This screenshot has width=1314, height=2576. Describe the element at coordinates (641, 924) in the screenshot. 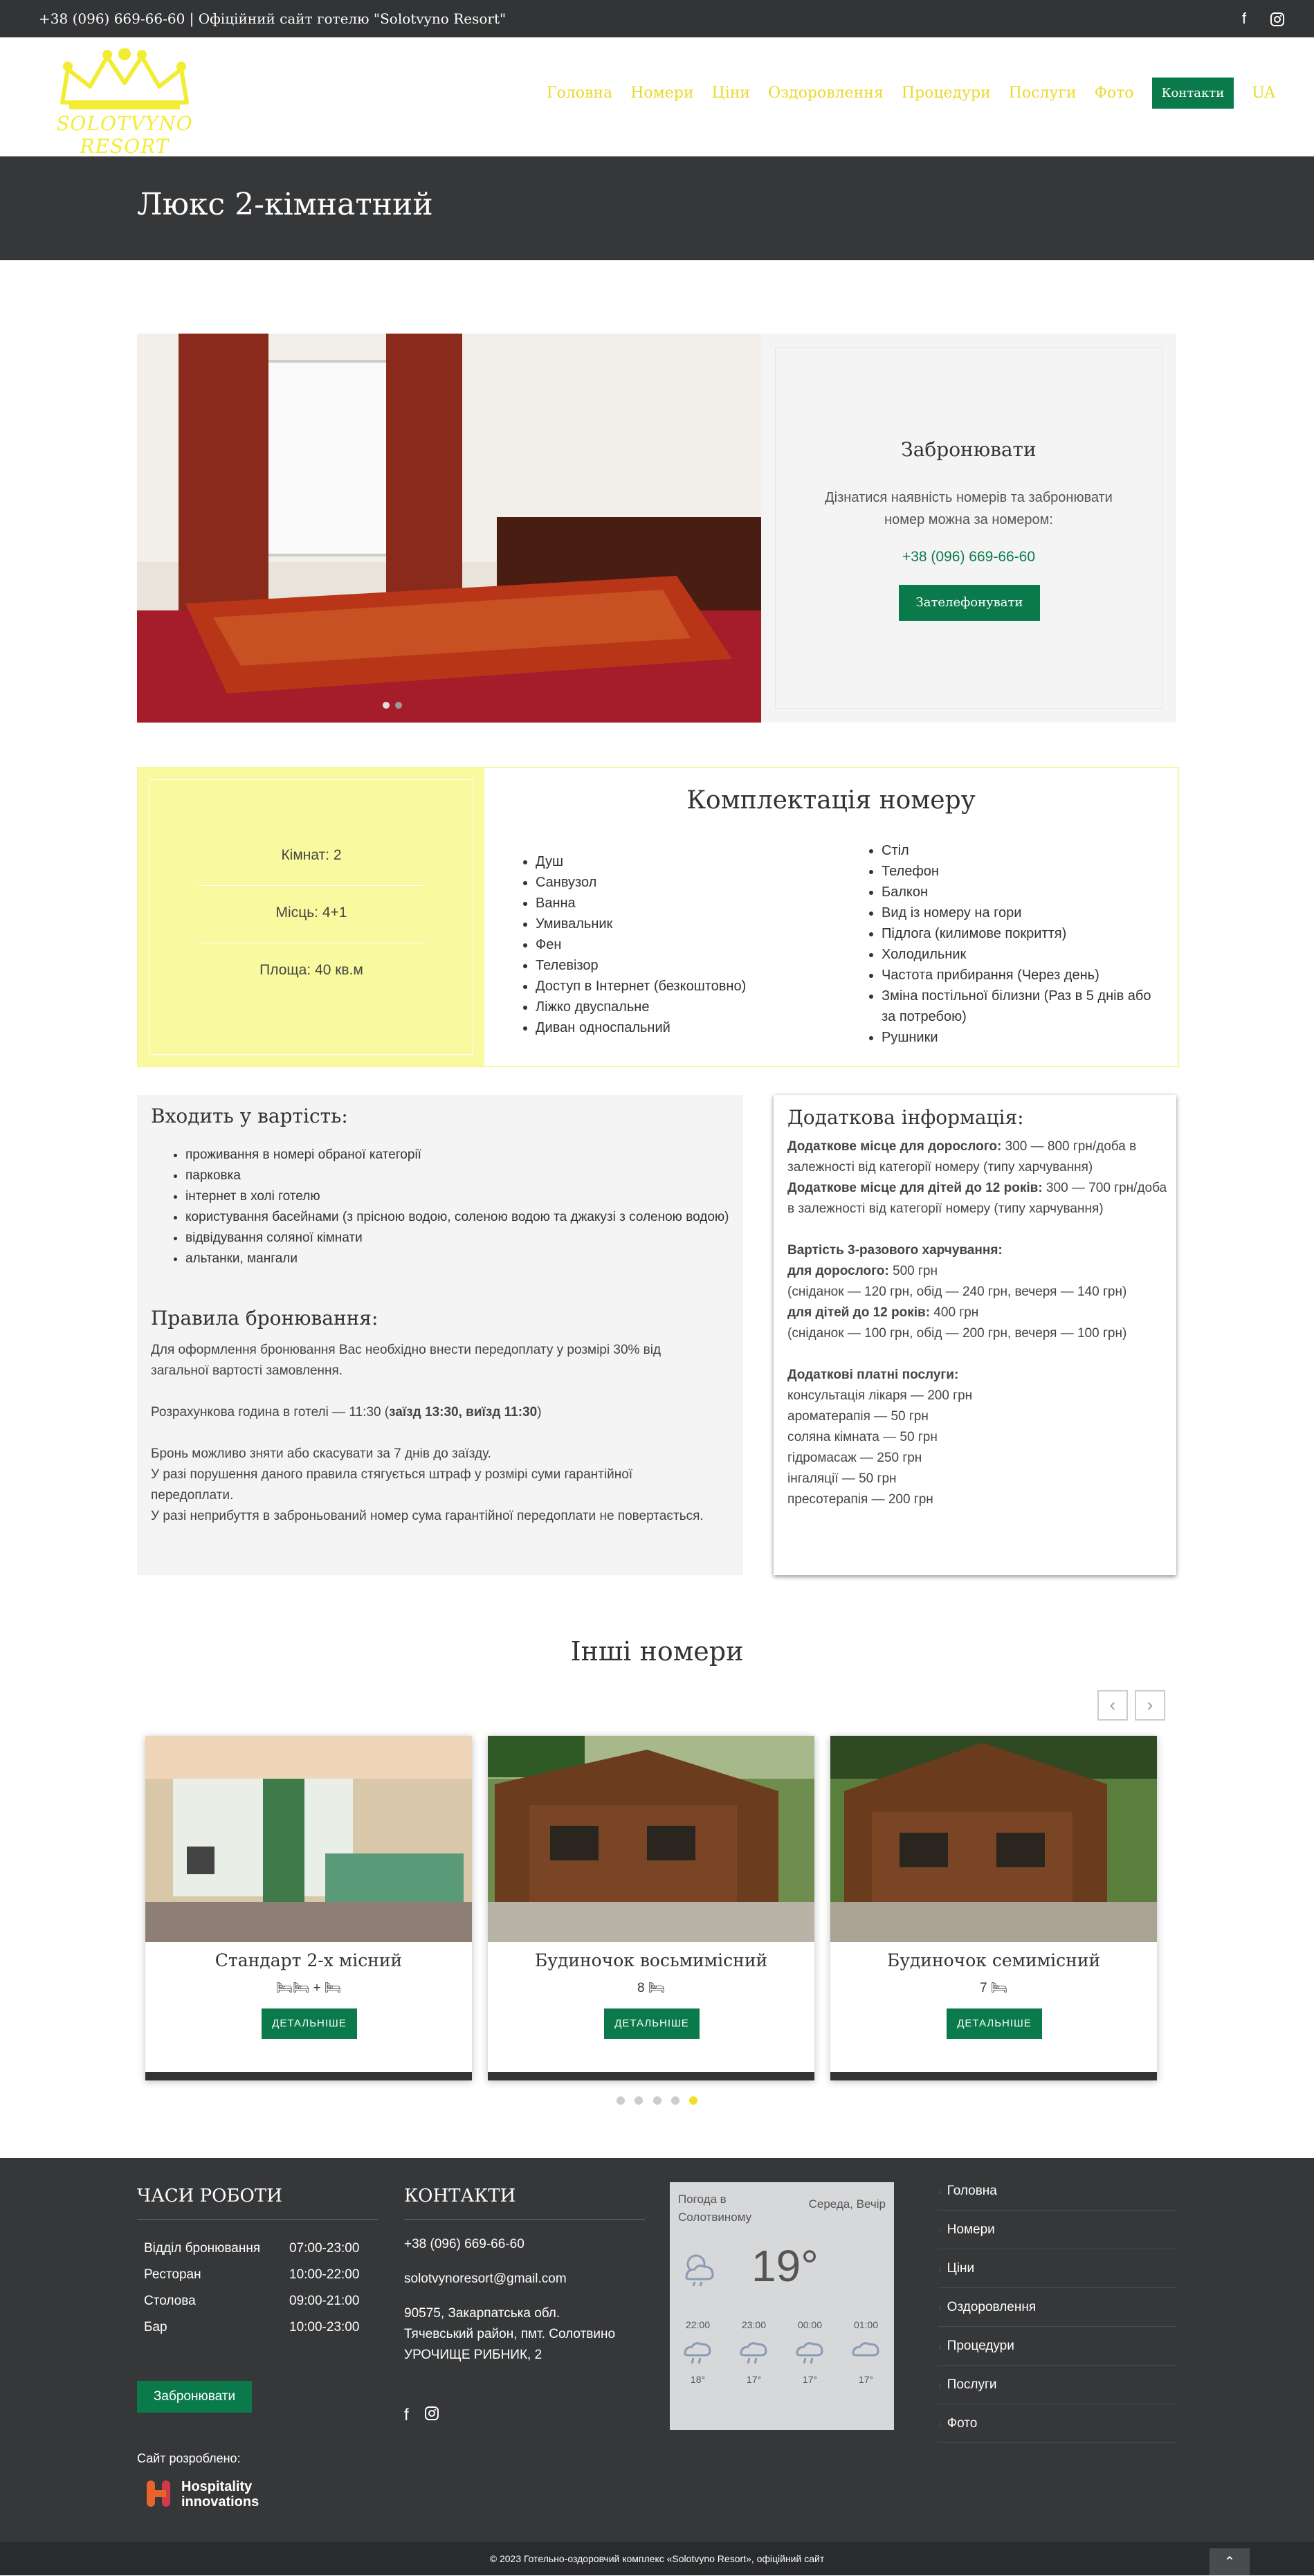

I see `list-item: Умивальник` at that location.